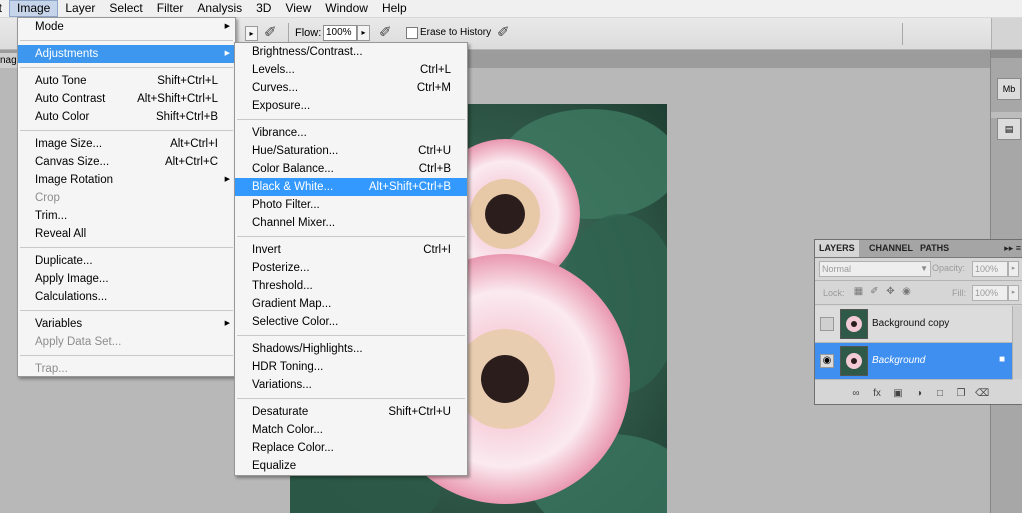 The width and height of the screenshot is (1022, 513). Describe the element at coordinates (982, 393) in the screenshot. I see `trash-icon: ⌫` at that location.